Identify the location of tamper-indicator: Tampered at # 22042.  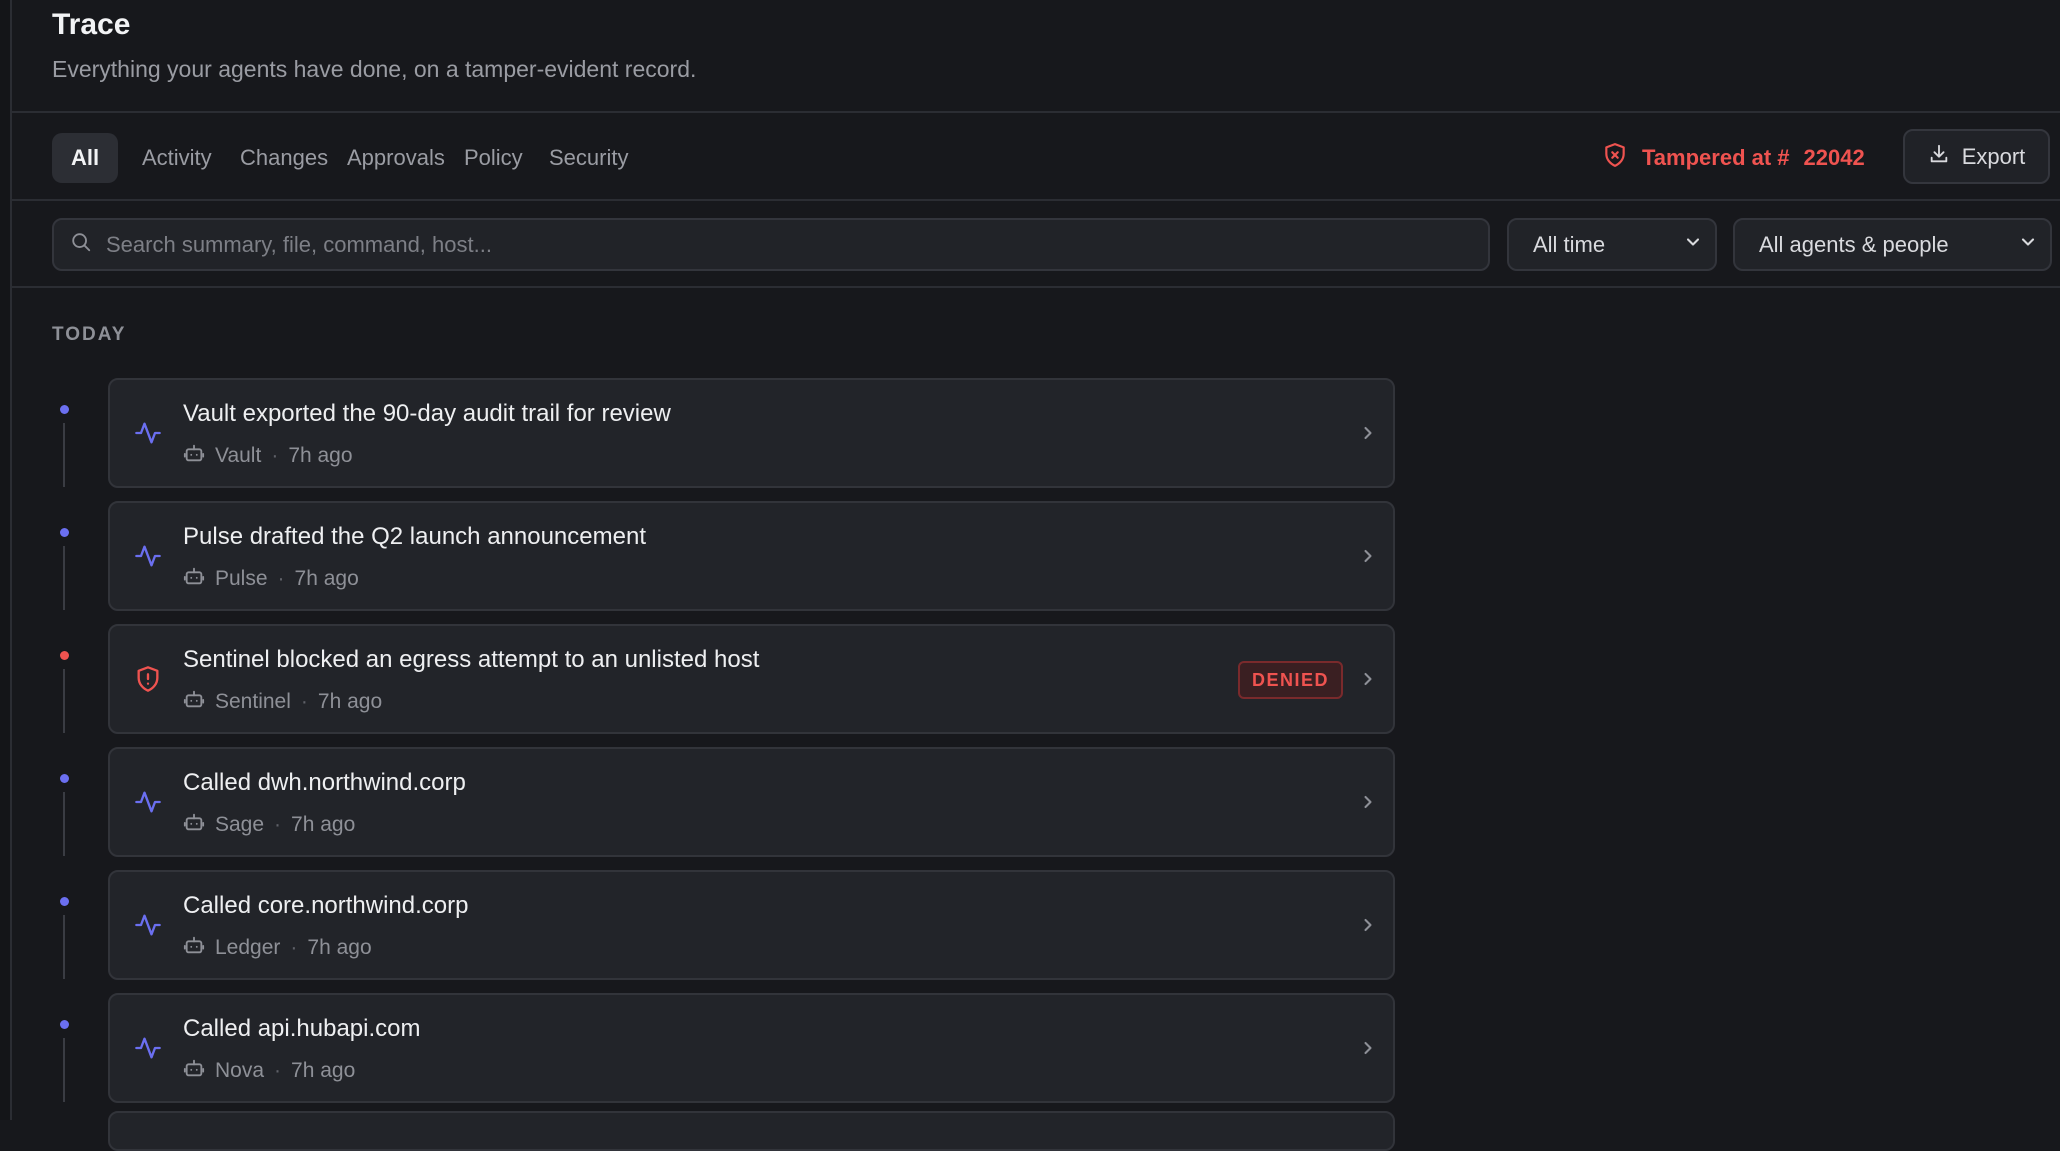
(1733, 158).